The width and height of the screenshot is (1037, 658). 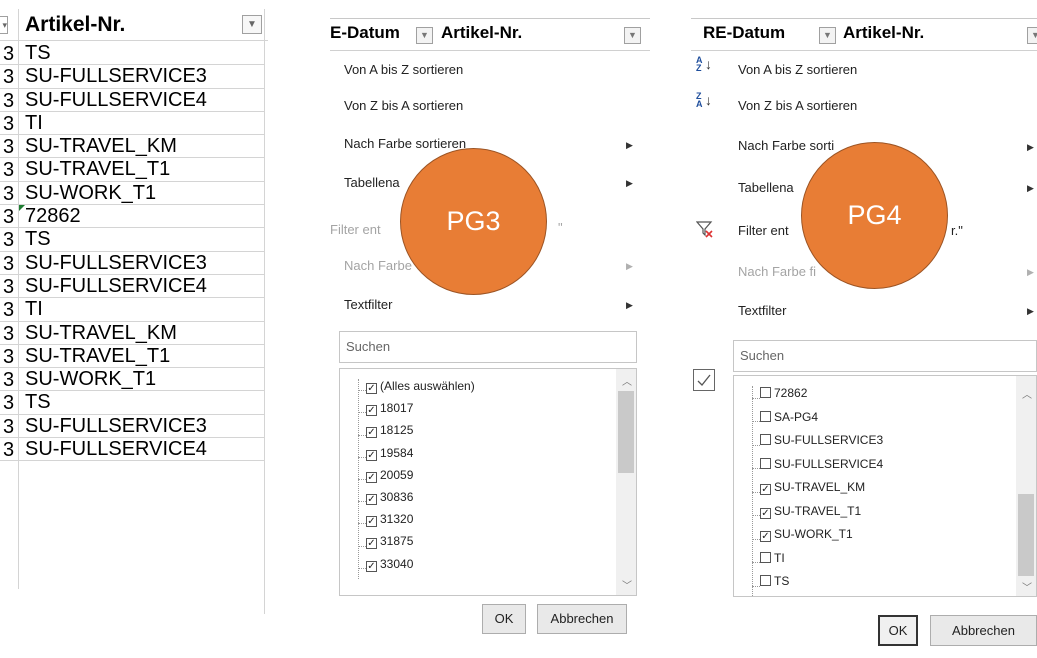 What do you see at coordinates (132, 217) in the screenshot?
I see `cell-row: 3 72862` at bounding box center [132, 217].